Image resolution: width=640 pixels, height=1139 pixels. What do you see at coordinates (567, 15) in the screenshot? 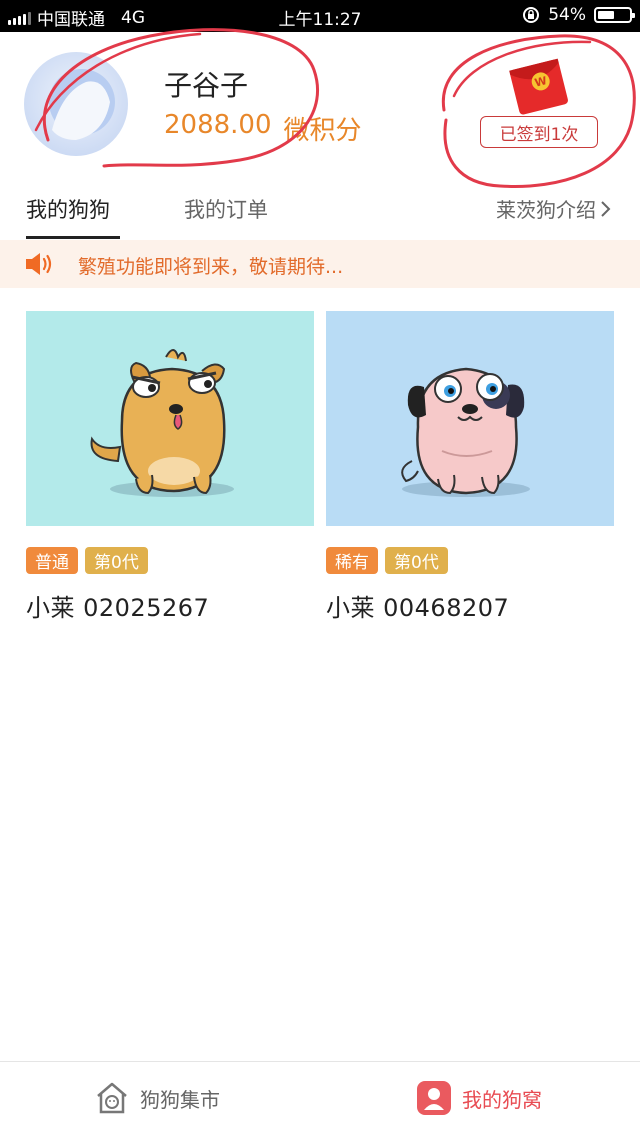
I see `battery-percent: 54%` at bounding box center [567, 15].